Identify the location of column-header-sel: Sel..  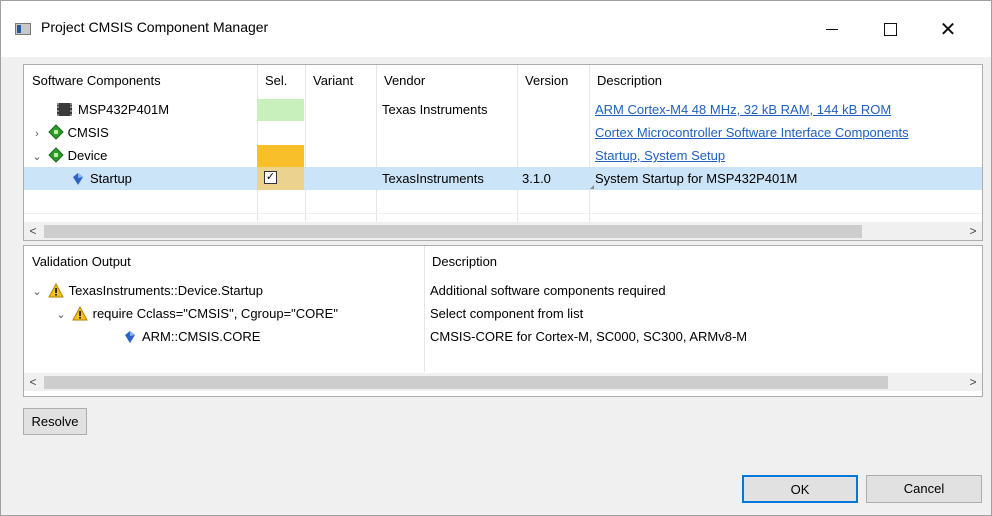
(281, 81).